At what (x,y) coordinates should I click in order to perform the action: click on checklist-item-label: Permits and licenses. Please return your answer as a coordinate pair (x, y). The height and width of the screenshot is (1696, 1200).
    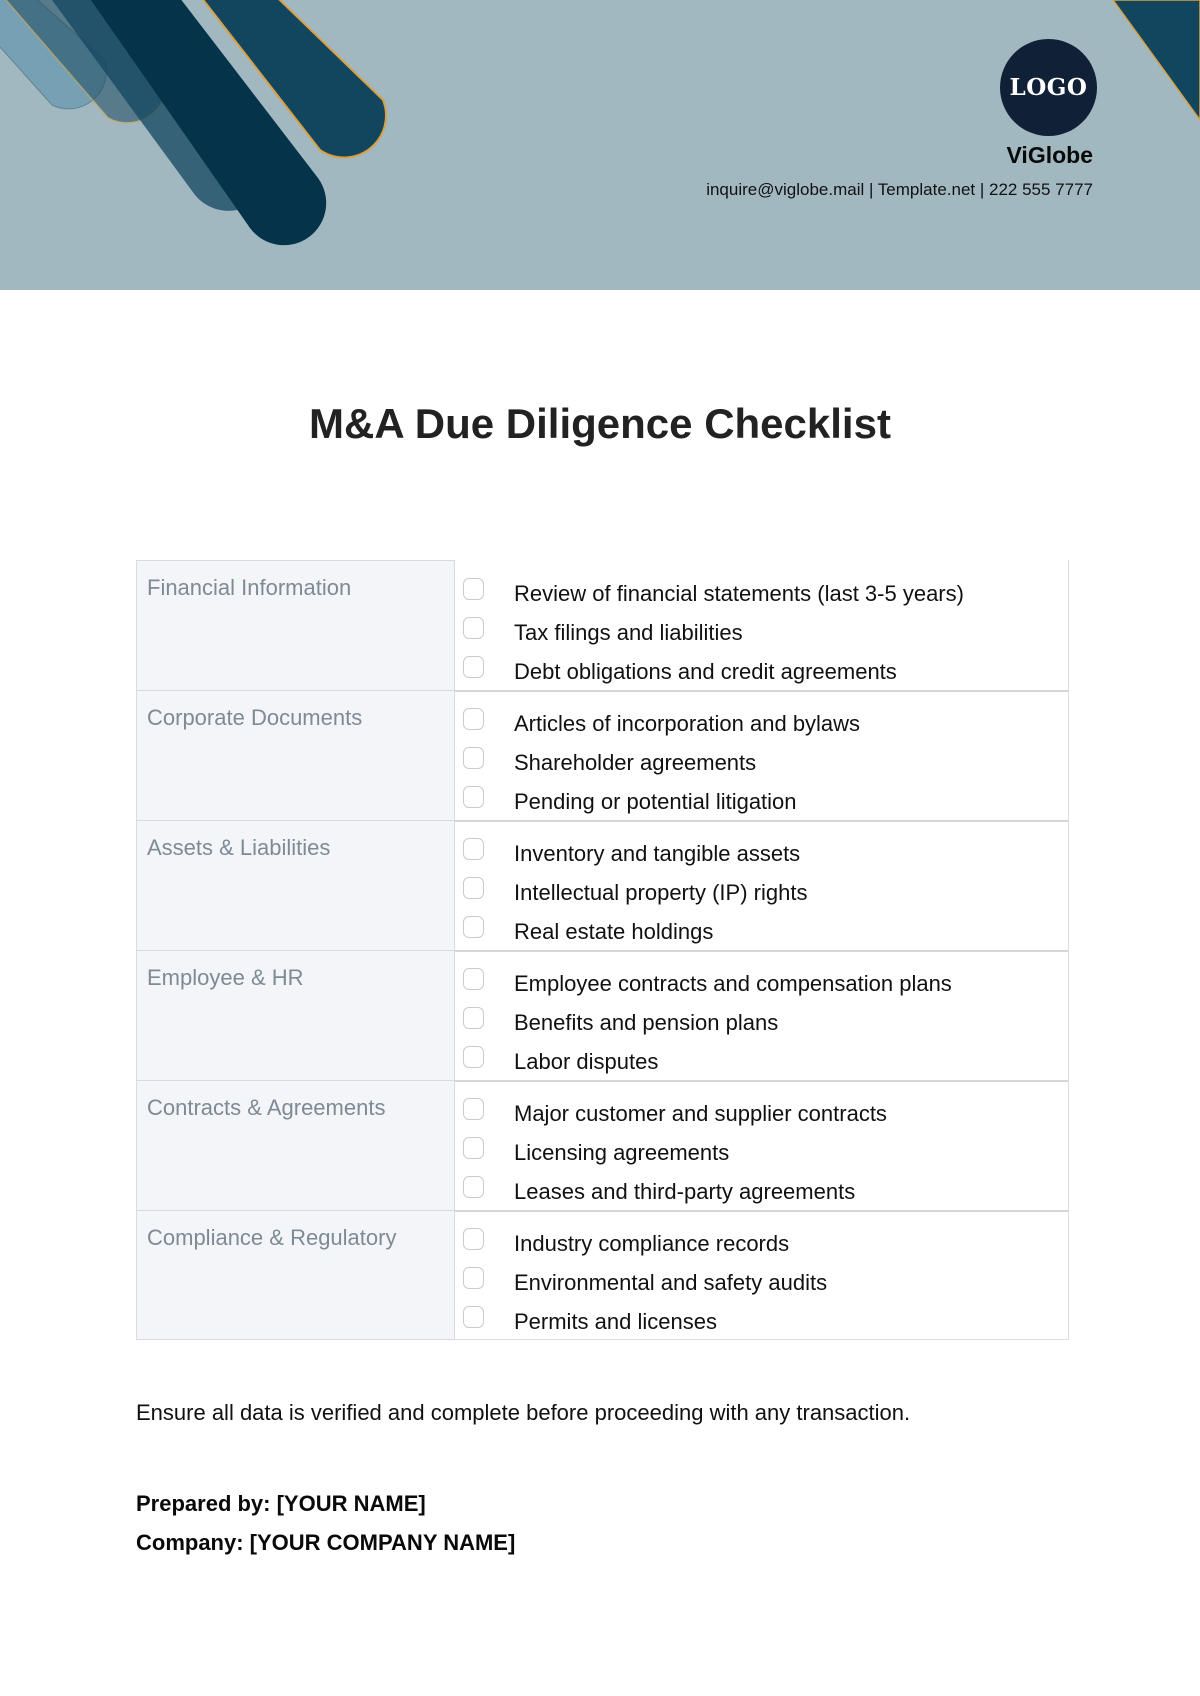
    Looking at the image, I should click on (615, 1321).